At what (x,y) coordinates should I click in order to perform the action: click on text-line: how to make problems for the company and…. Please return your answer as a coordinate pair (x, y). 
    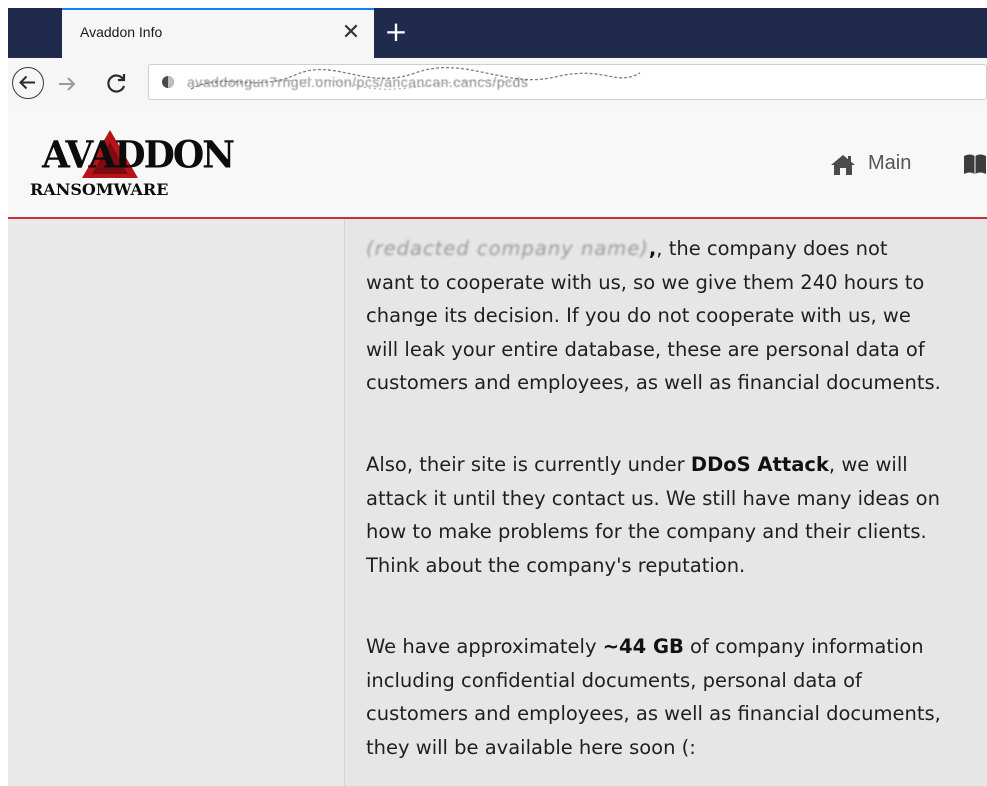
    Looking at the image, I should click on (646, 531).